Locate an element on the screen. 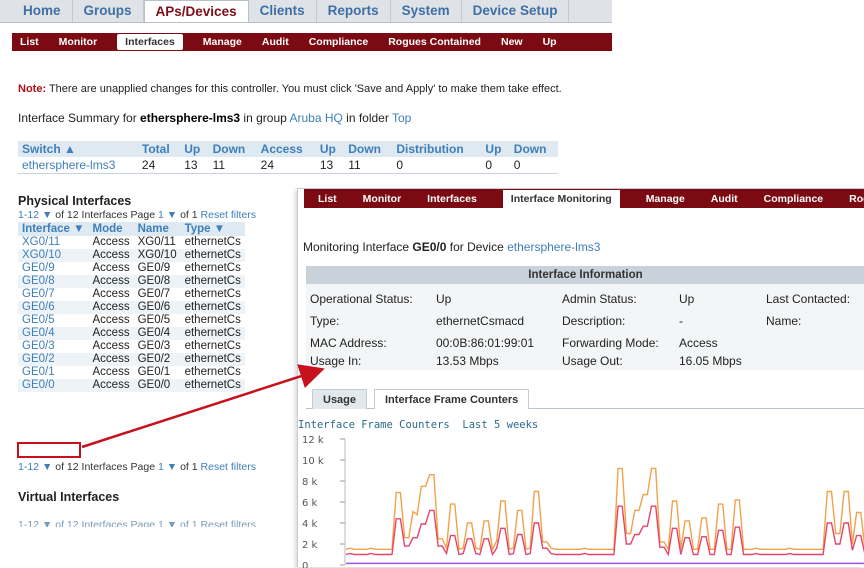 The height and width of the screenshot is (568, 864). monitoring-title-mid: for Device is located at coordinates (477, 247).